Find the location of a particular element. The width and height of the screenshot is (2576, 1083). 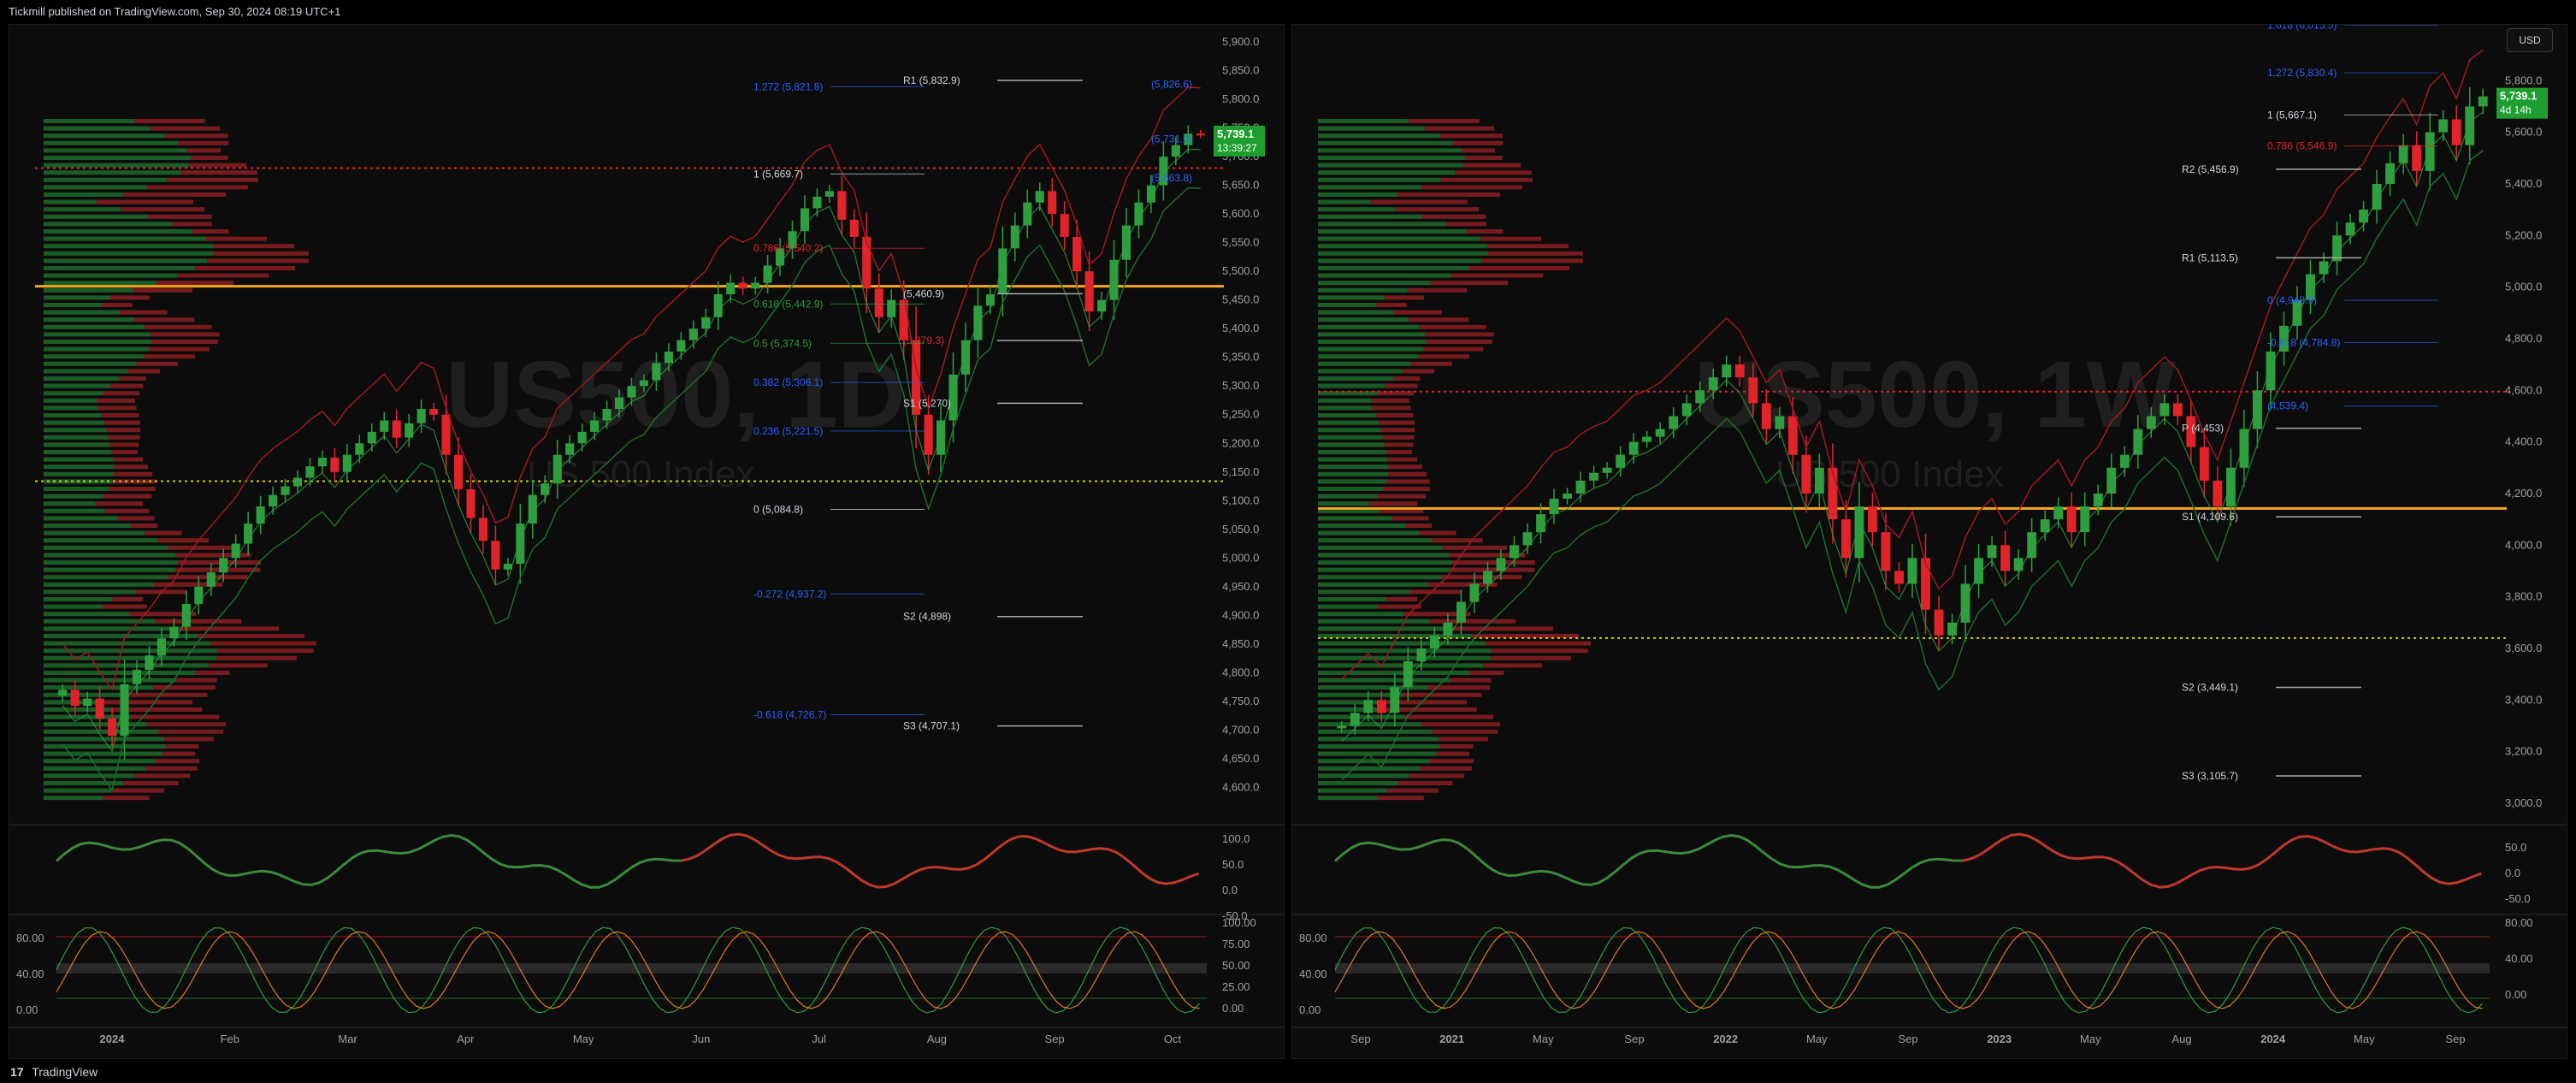

brand-name: TradingView is located at coordinates (64, 1072).